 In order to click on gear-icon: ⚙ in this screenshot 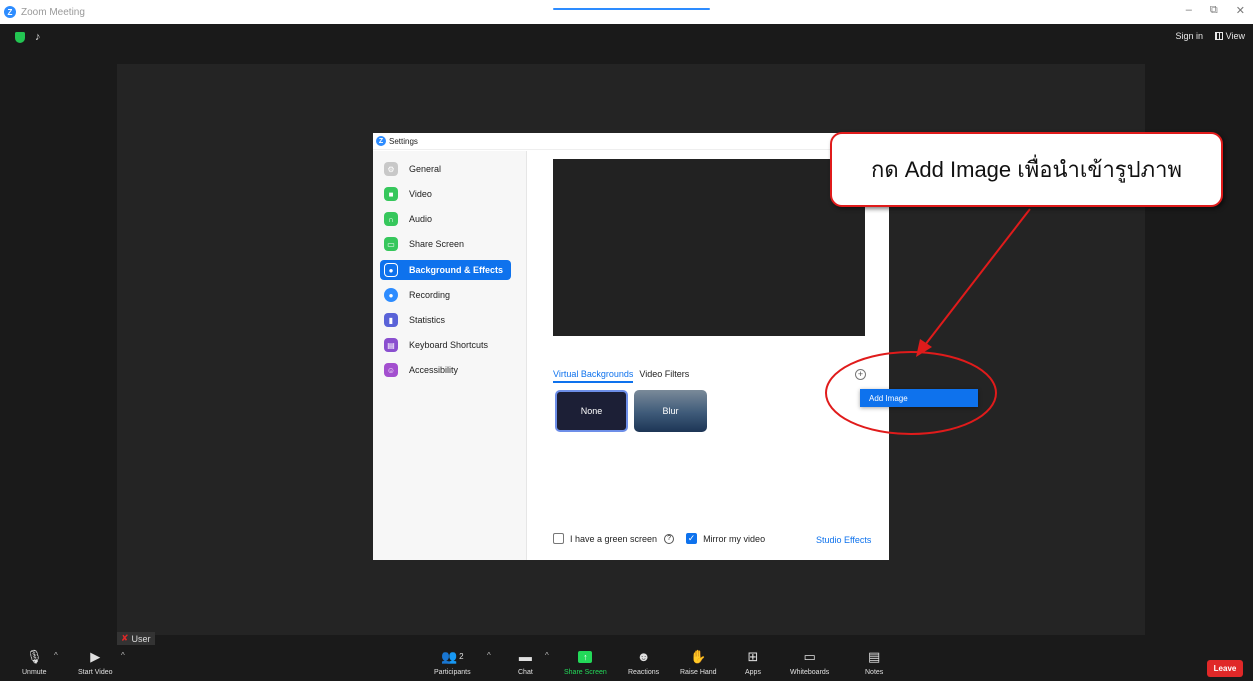, I will do `click(391, 169)`.